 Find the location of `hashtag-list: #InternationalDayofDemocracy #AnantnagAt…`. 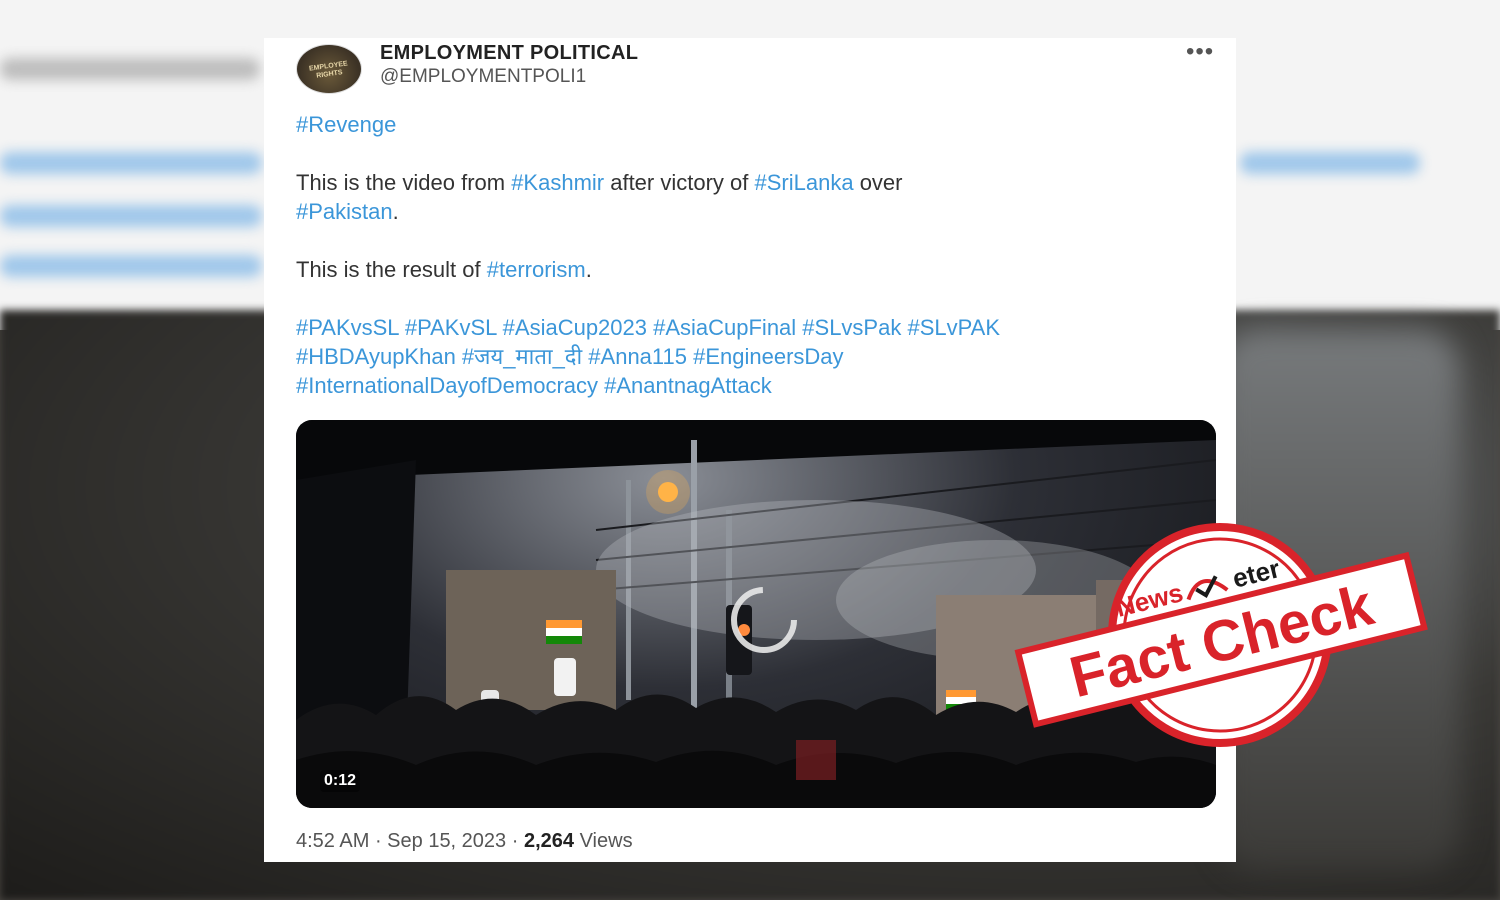

hashtag-list: #InternationalDayofDemocracy #AnantnagAt… is located at coordinates (534, 385).